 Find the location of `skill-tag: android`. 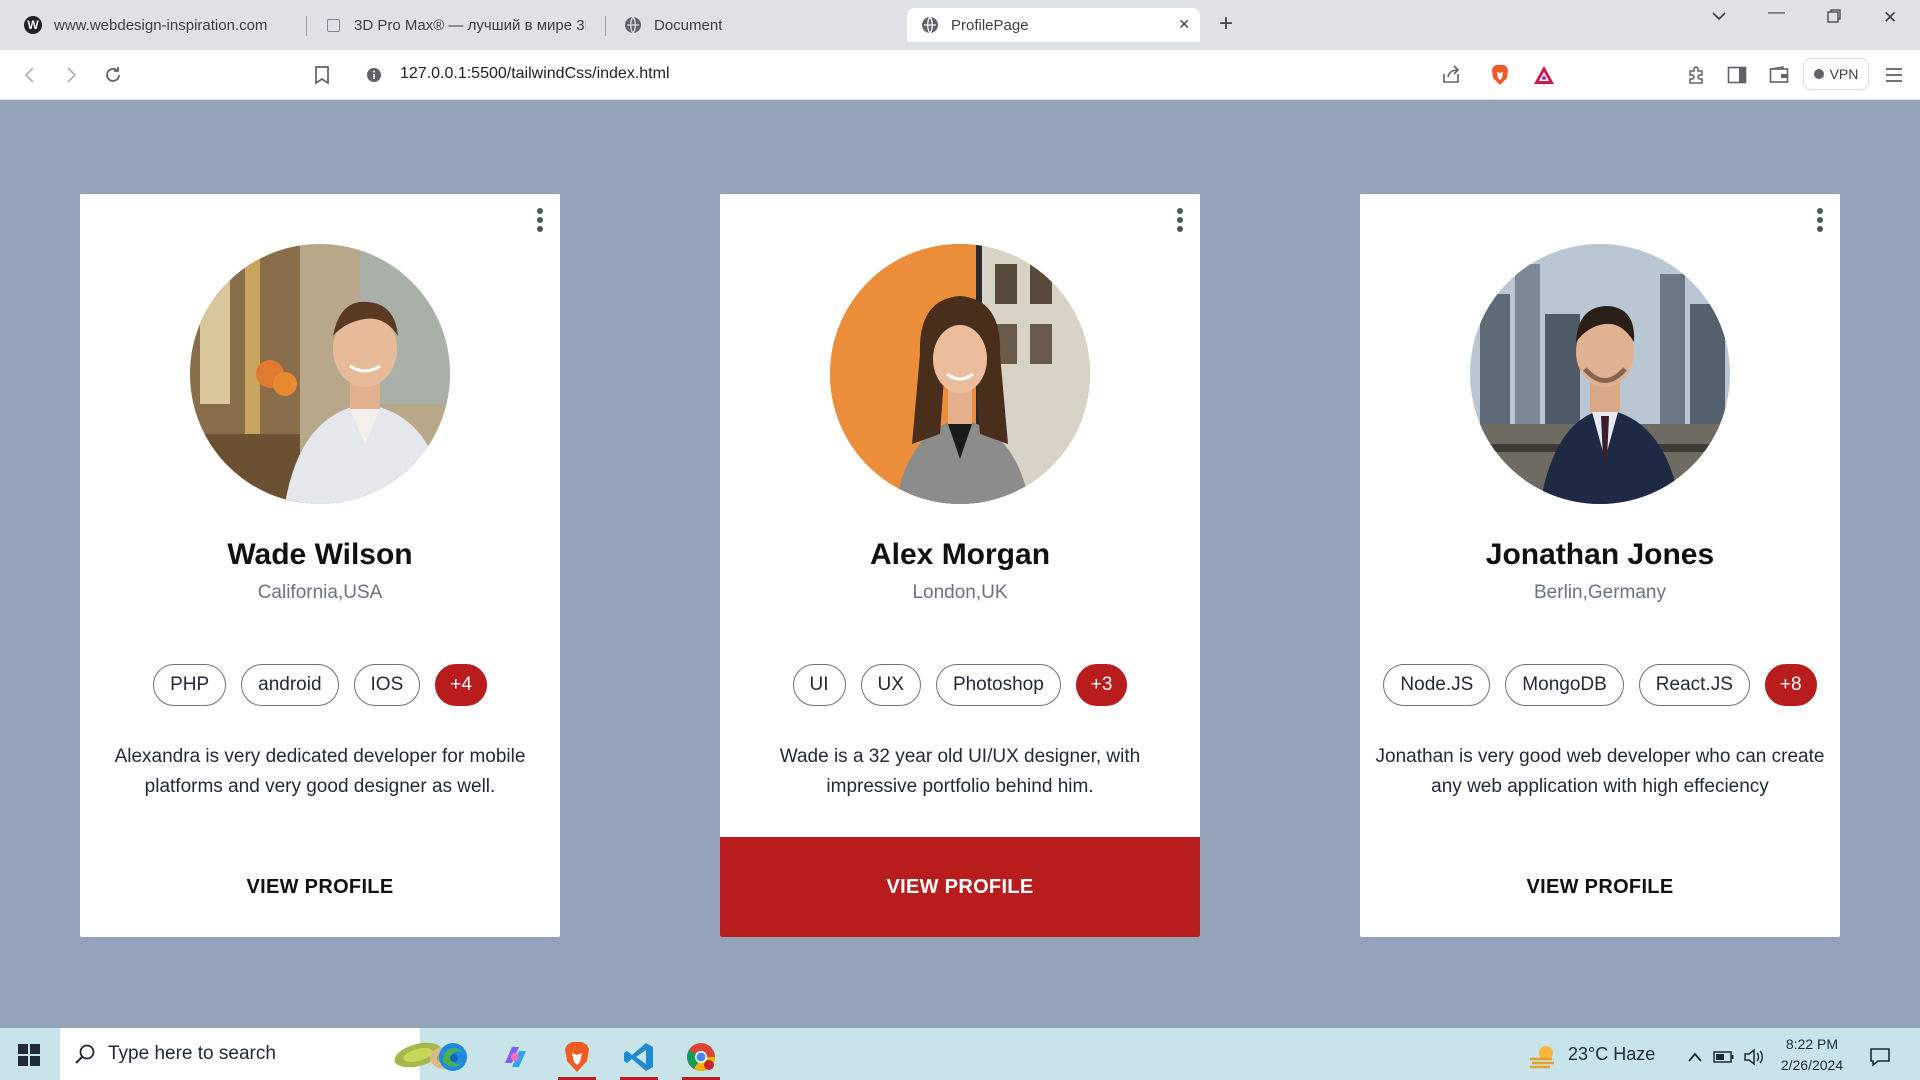

skill-tag: android is located at coordinates (290, 685).